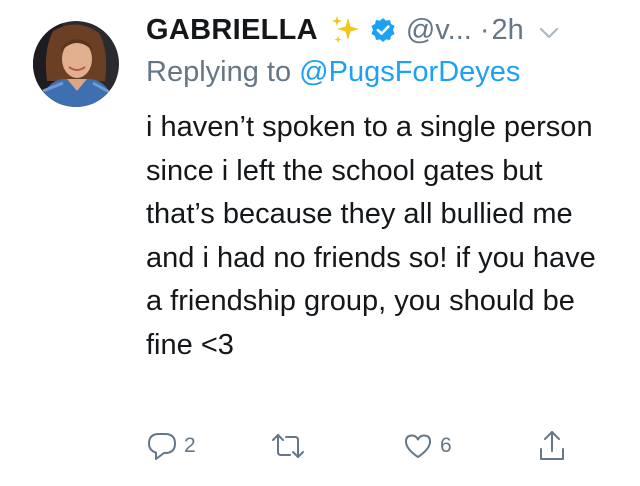 This screenshot has width=640, height=486. Describe the element at coordinates (232, 30) in the screenshot. I see `author-name: GABRIELLA` at that location.